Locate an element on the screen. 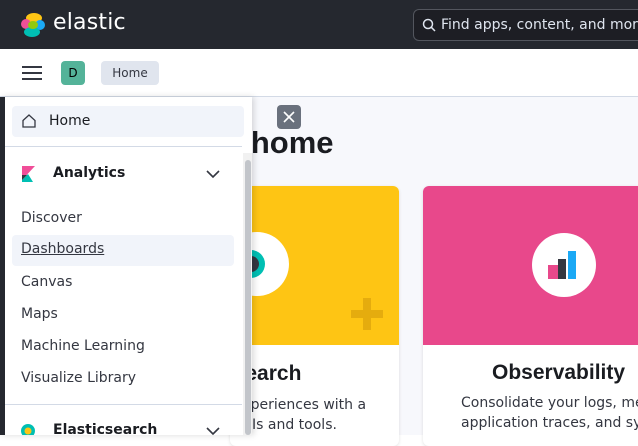  space-avatar: D is located at coordinates (73, 73).